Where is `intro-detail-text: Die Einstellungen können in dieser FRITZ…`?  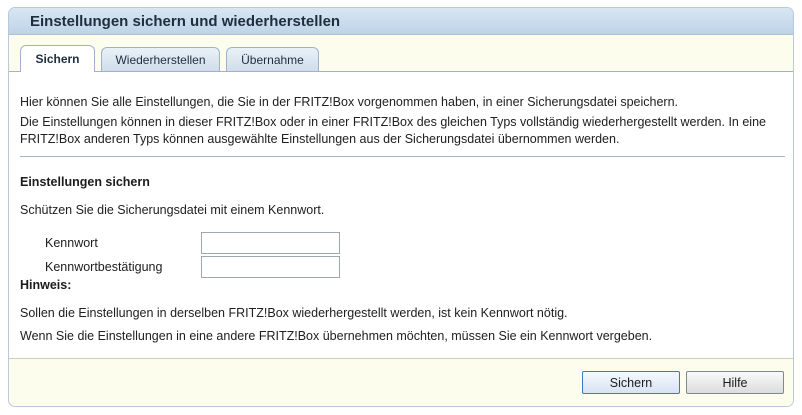
intro-detail-text: Die Einstellungen können in dieser FRITZ… is located at coordinates (393, 130).